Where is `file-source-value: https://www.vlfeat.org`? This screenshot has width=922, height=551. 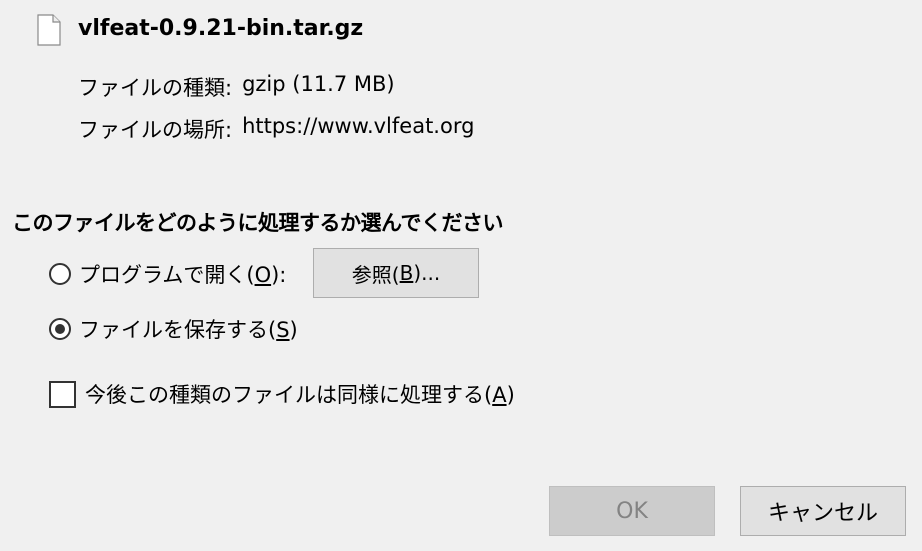 file-source-value: https://www.vlfeat.org is located at coordinates (358, 126).